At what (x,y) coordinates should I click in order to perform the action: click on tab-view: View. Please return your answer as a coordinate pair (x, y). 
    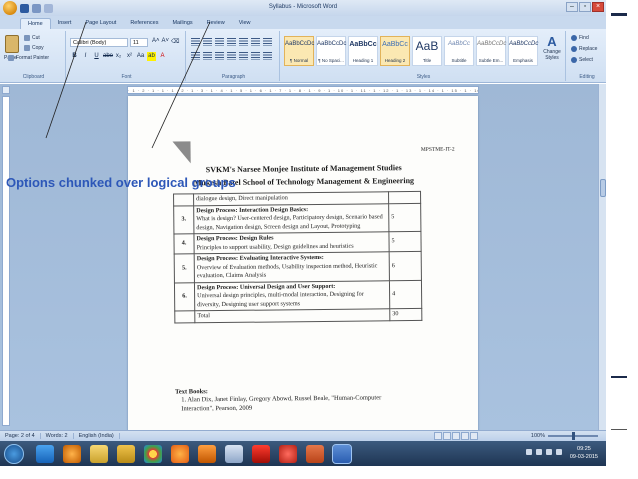
    Looking at the image, I should click on (245, 23).